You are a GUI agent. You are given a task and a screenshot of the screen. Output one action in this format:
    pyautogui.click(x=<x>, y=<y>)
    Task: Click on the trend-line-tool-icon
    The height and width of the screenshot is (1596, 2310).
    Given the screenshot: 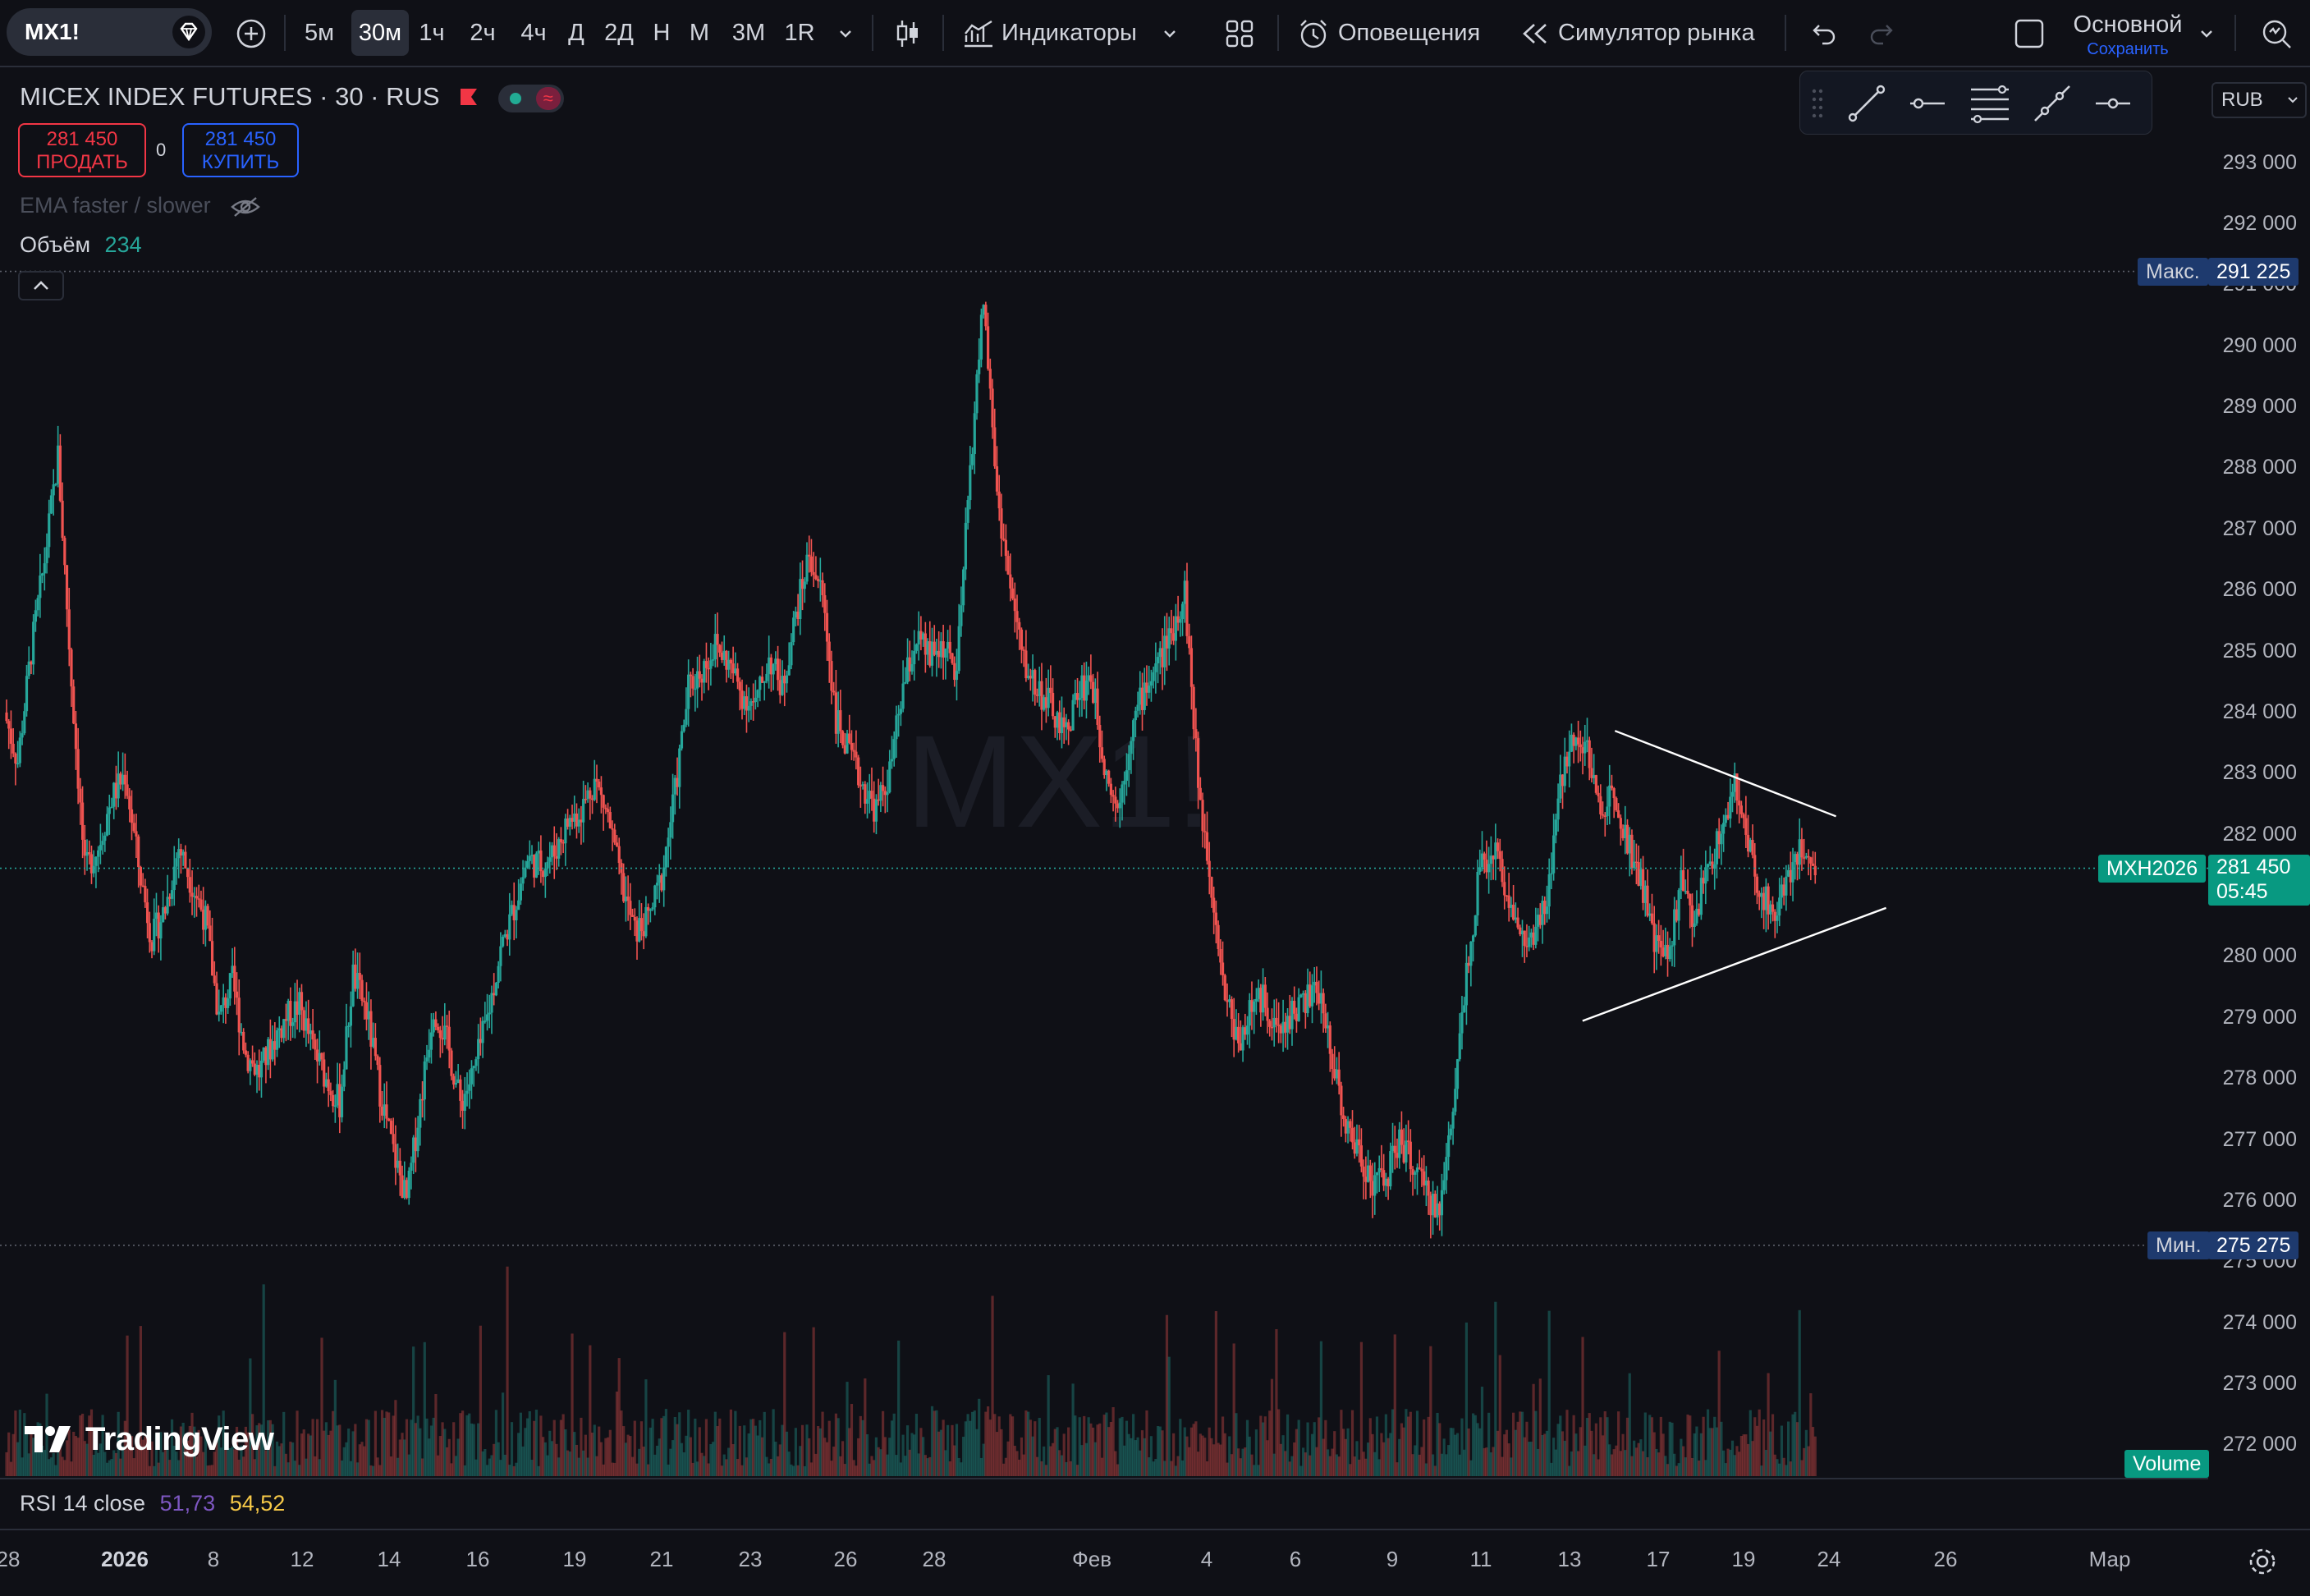 What is the action you would take?
    pyautogui.click(x=1867, y=103)
    